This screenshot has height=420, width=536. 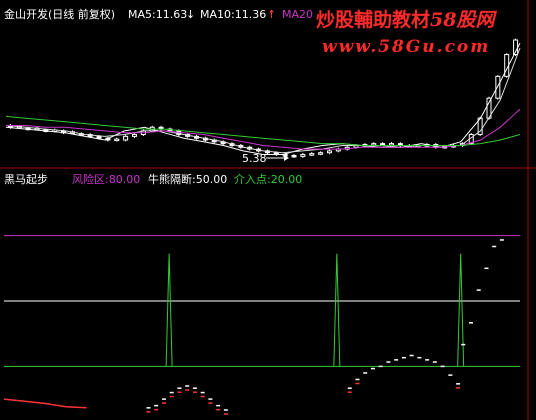 I want to click on svg-text: 58股网, so click(x=463, y=20).